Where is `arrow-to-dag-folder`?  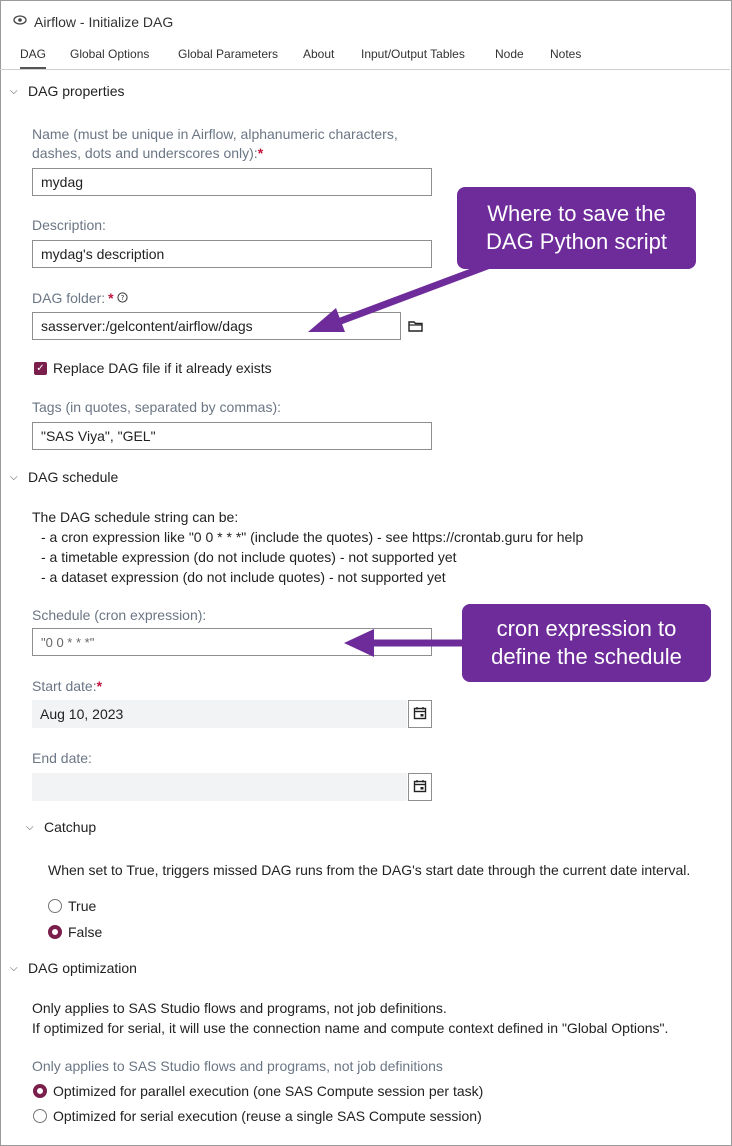 arrow-to-dag-folder is located at coordinates (400, 296).